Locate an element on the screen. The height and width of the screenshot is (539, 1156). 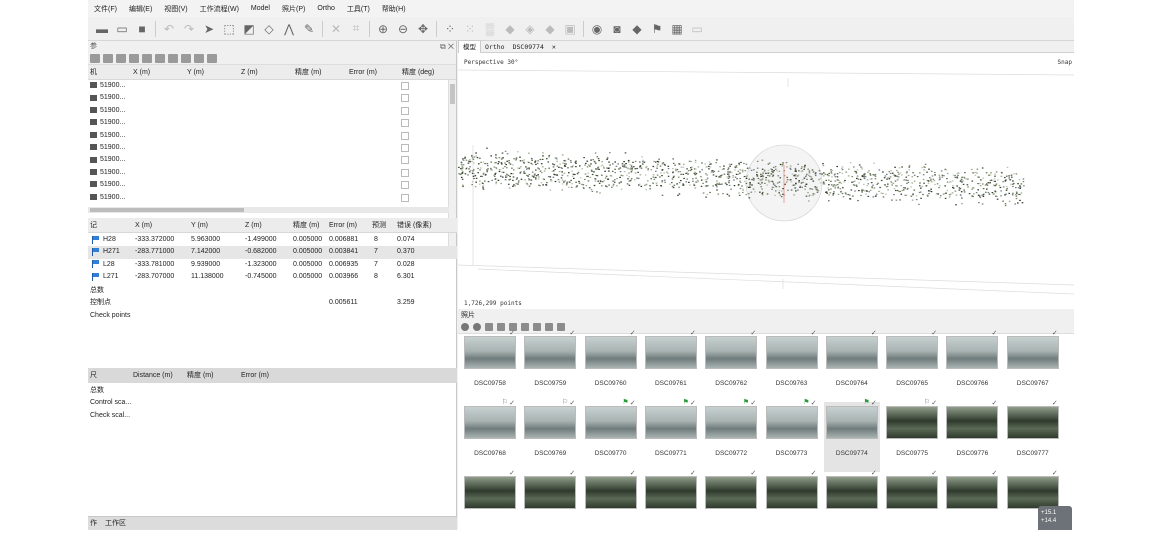
photo-thumbnail: ✓ ⚐ DSC09775 is located at coordinates (912, 435).